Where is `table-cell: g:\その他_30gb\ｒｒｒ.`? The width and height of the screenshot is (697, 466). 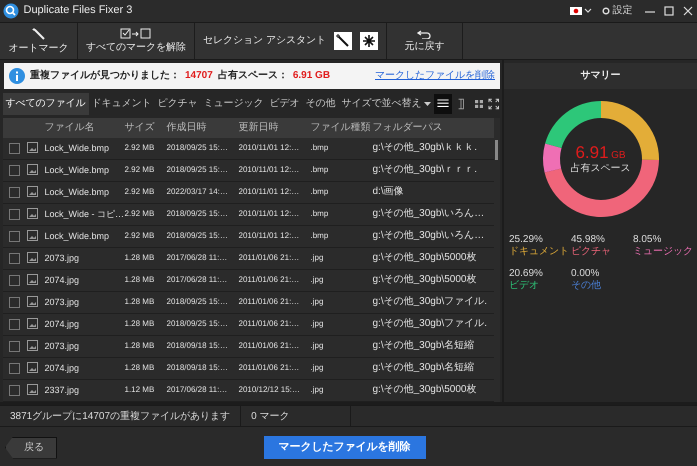 table-cell: g:\その他_30gb\ｒｒｒ. is located at coordinates (424, 169).